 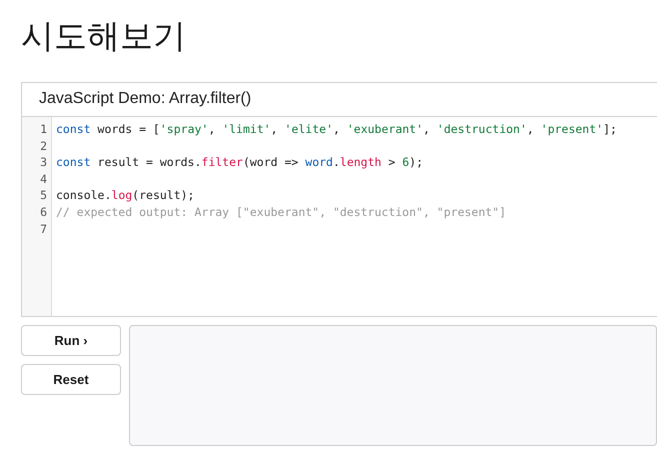 I want to click on code-line: // expected output: Array ["exuberant", "destruction", "present"], so click(x=282, y=212).